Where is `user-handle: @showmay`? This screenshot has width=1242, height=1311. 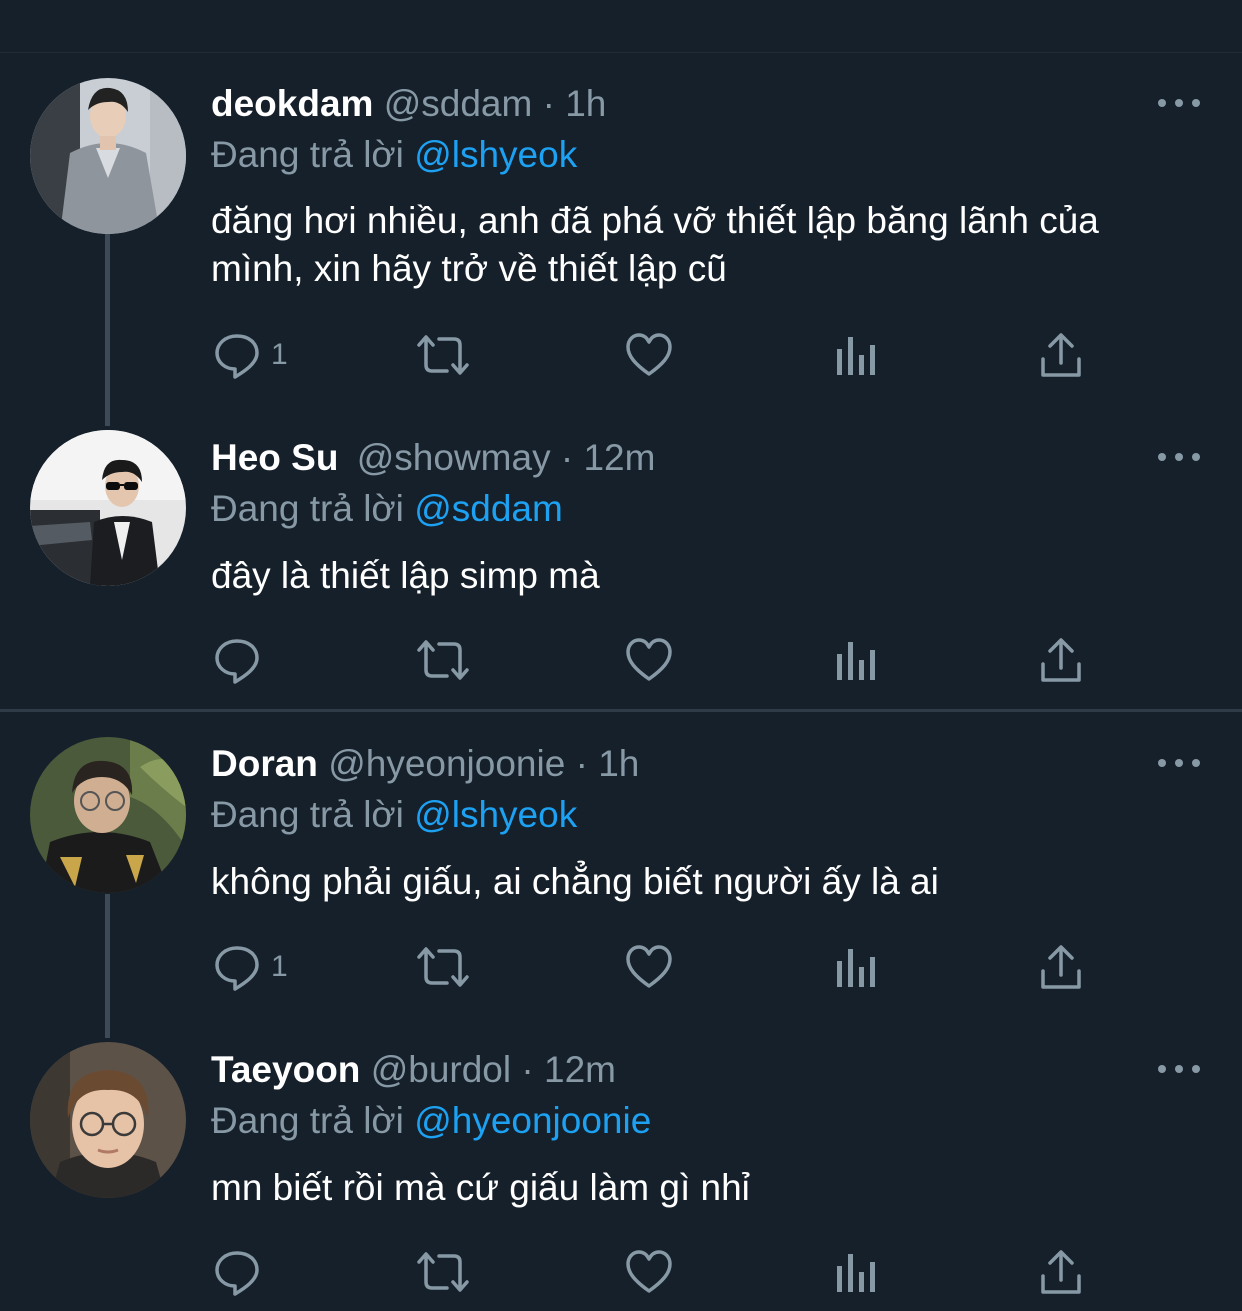
user-handle: @showmay is located at coordinates (454, 457).